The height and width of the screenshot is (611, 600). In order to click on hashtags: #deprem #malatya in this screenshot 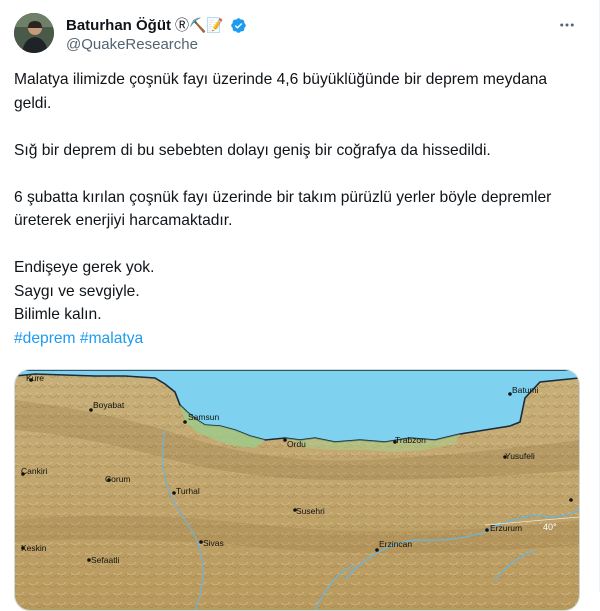, I will do `click(294, 339)`.